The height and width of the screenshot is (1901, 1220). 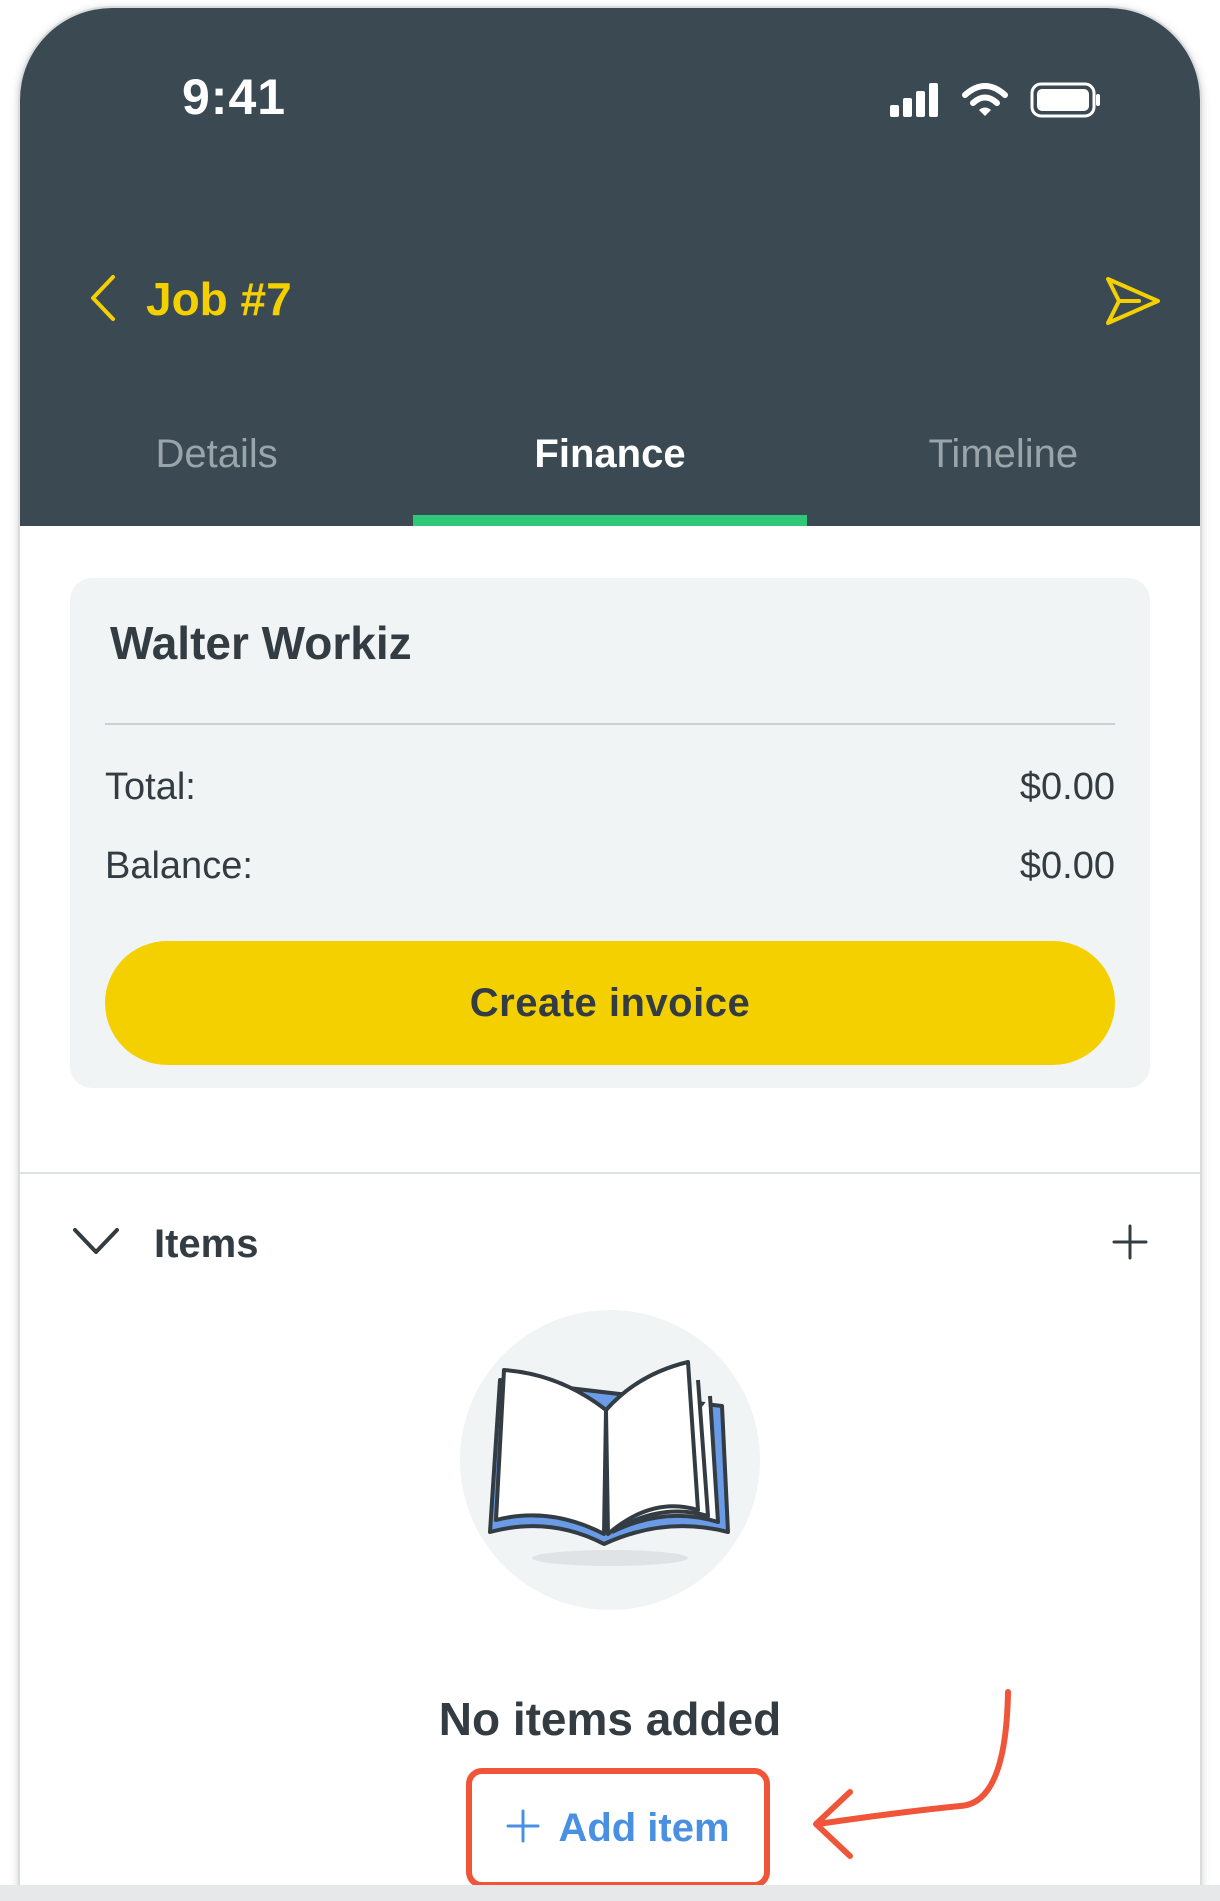 I want to click on add-item-button: Add item, so click(x=618, y=1828).